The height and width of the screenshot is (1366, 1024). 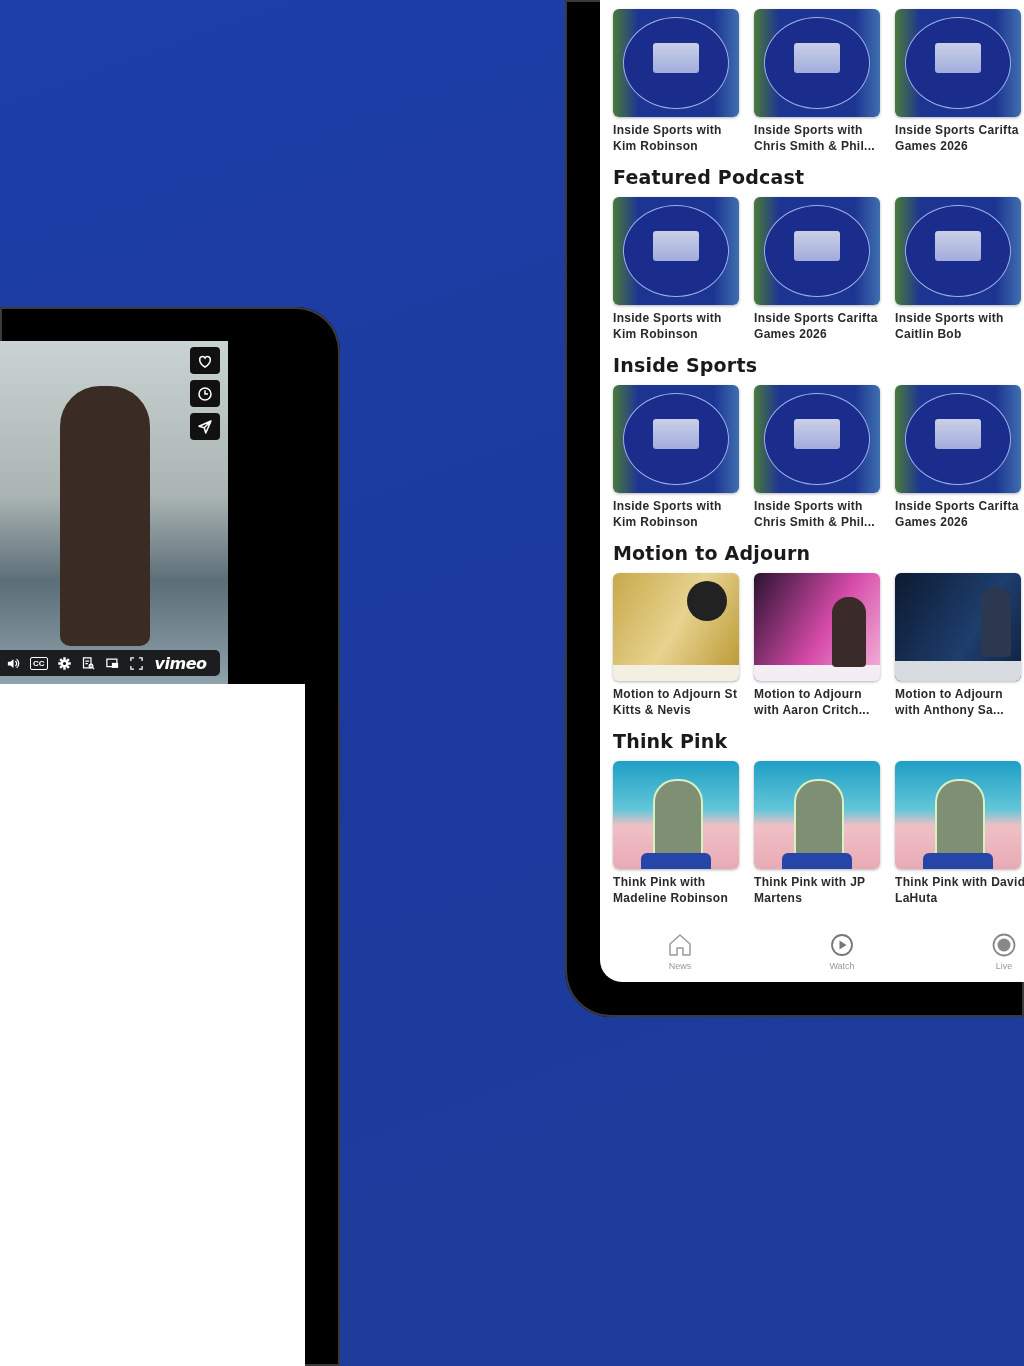 What do you see at coordinates (810, 890) in the screenshot?
I see `episode-title: Think Pink with JP Martens` at bounding box center [810, 890].